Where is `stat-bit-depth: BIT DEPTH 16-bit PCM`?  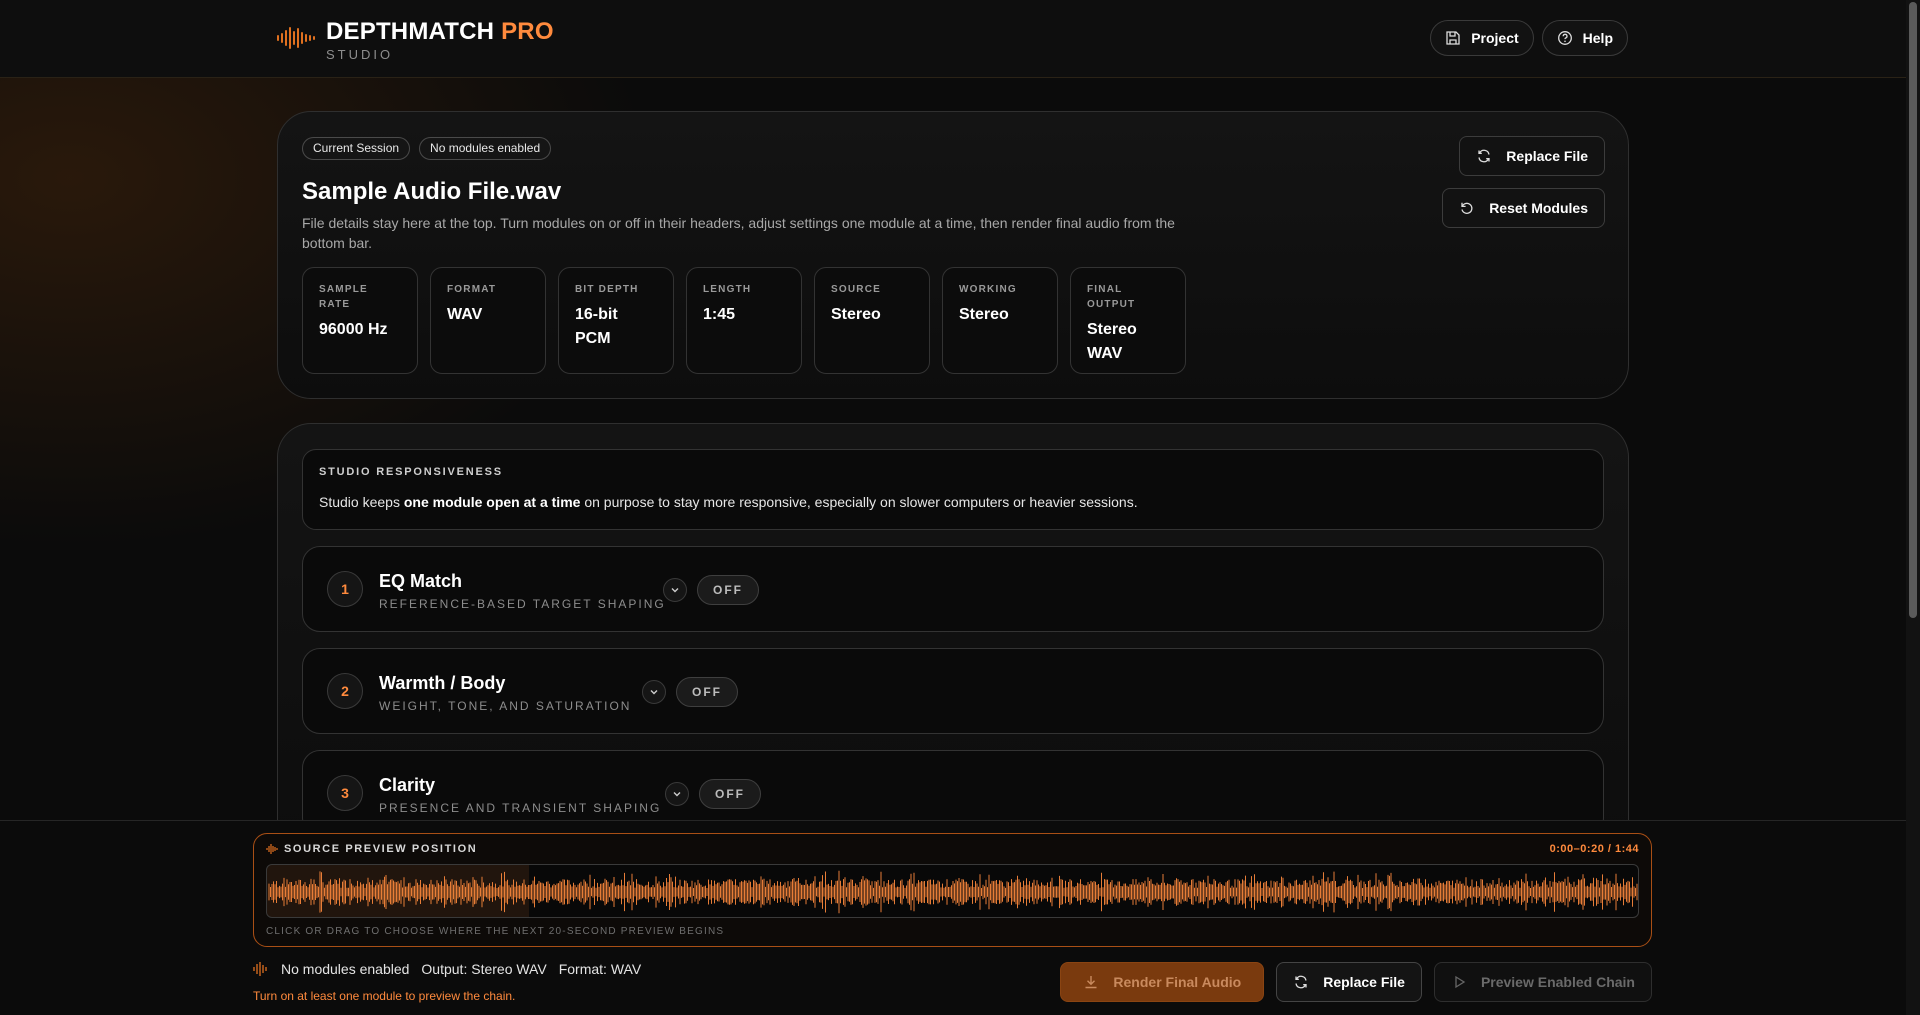
stat-bit-depth: BIT DEPTH 16-bit PCM is located at coordinates (616, 320).